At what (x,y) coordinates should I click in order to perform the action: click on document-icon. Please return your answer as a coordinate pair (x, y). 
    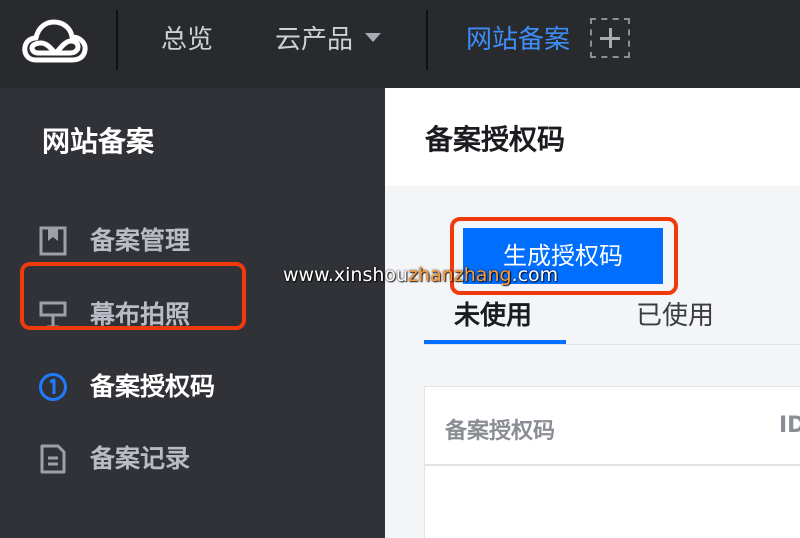
    Looking at the image, I should click on (53, 459).